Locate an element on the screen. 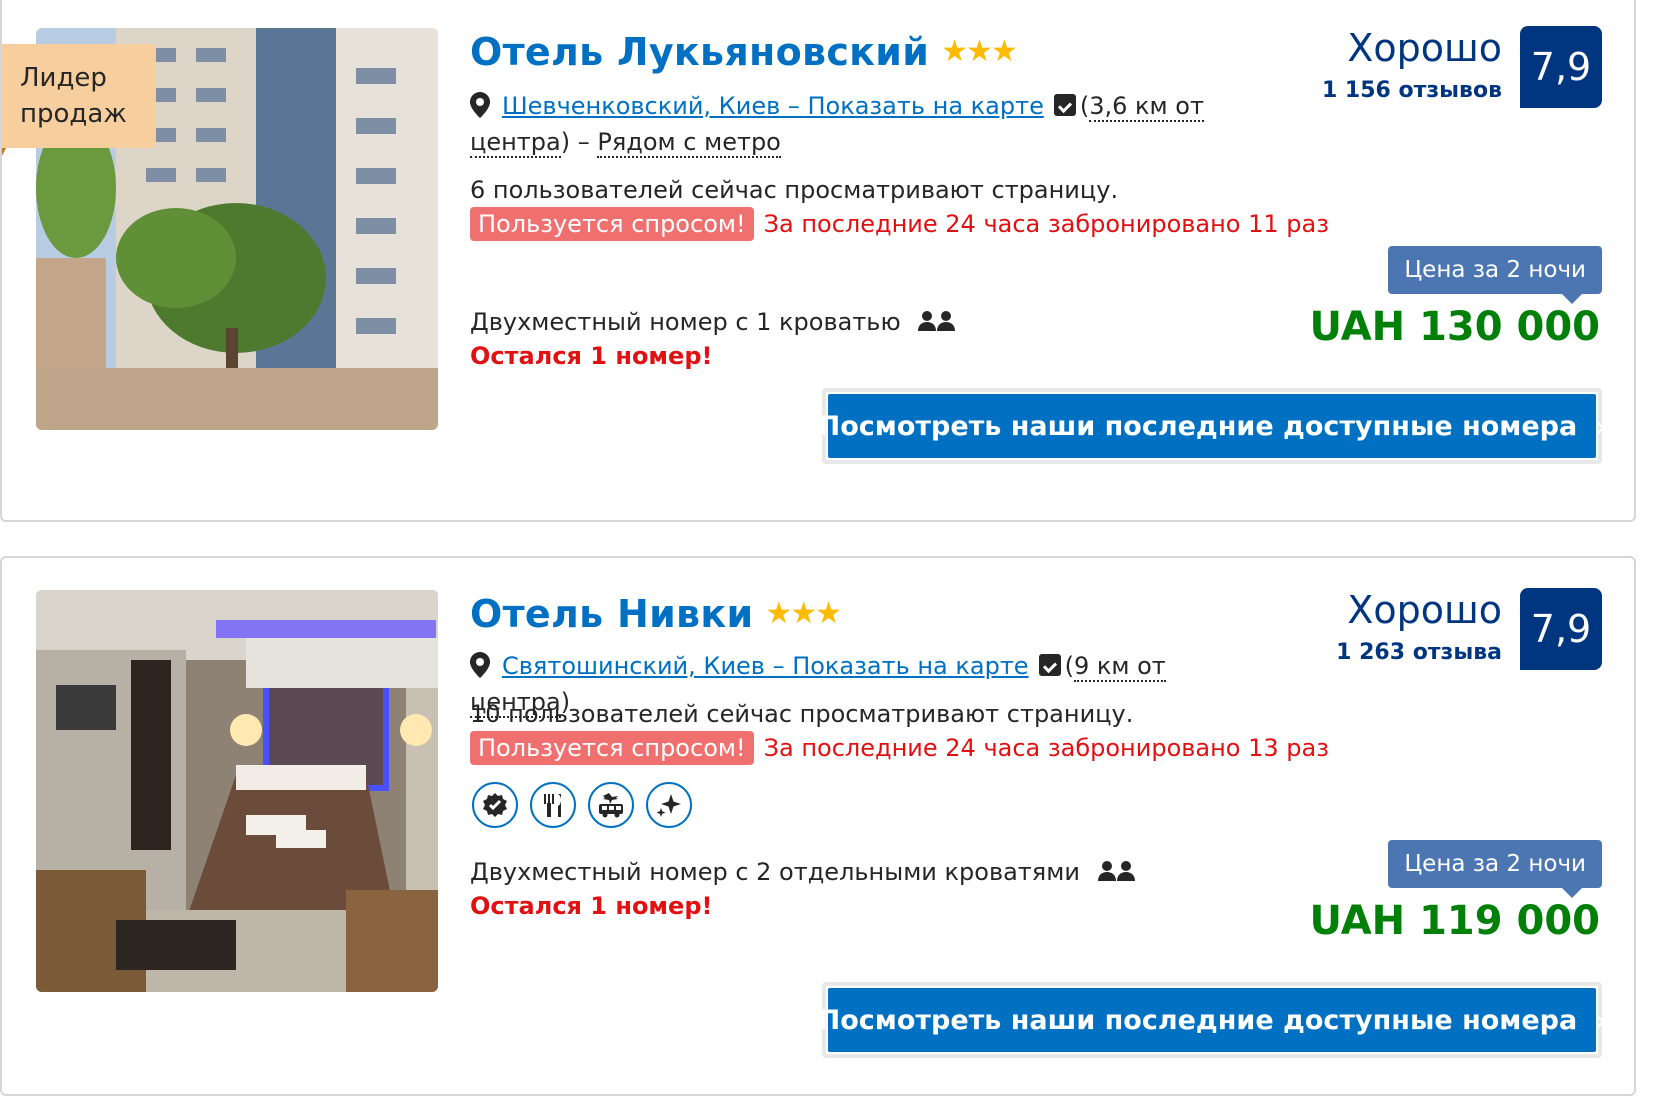 The image size is (1670, 1096). hotel-title-row: Отель Лукьяновский ★★★ is located at coordinates (744, 52).